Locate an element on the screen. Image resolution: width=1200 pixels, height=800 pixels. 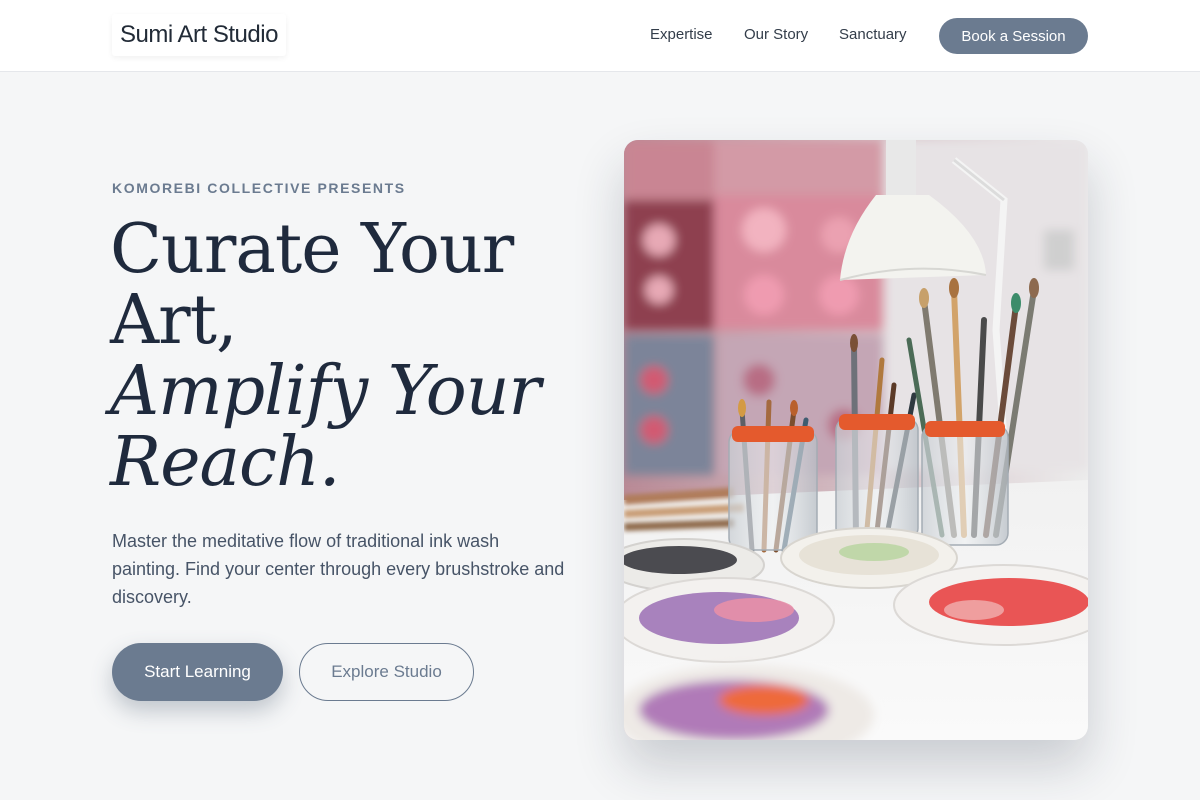
headline-line-3: Amplify Your is located at coordinates (325, 391).